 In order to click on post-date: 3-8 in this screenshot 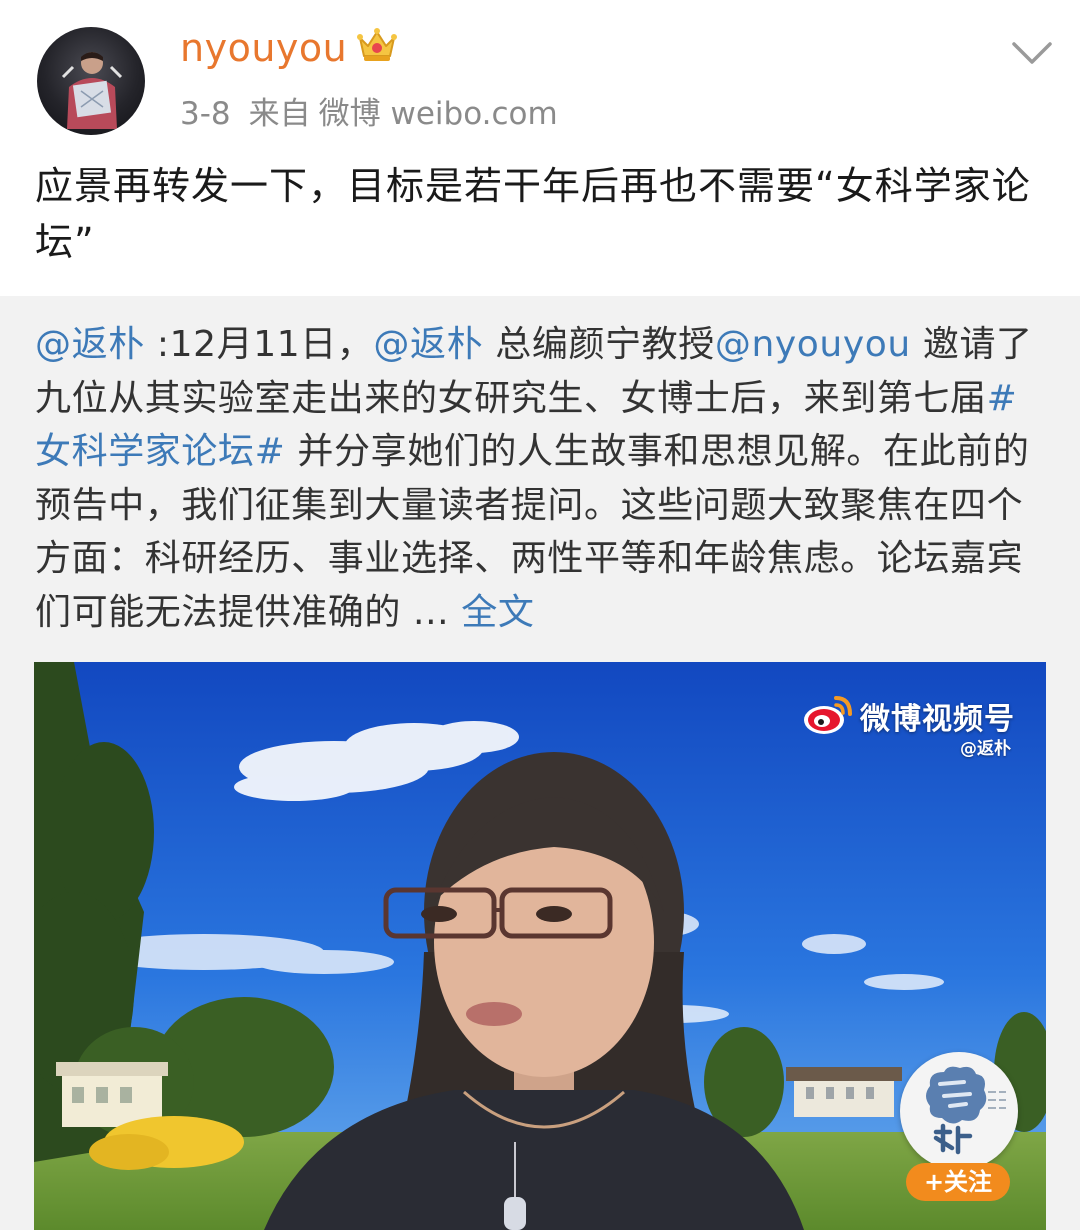, I will do `click(205, 114)`.